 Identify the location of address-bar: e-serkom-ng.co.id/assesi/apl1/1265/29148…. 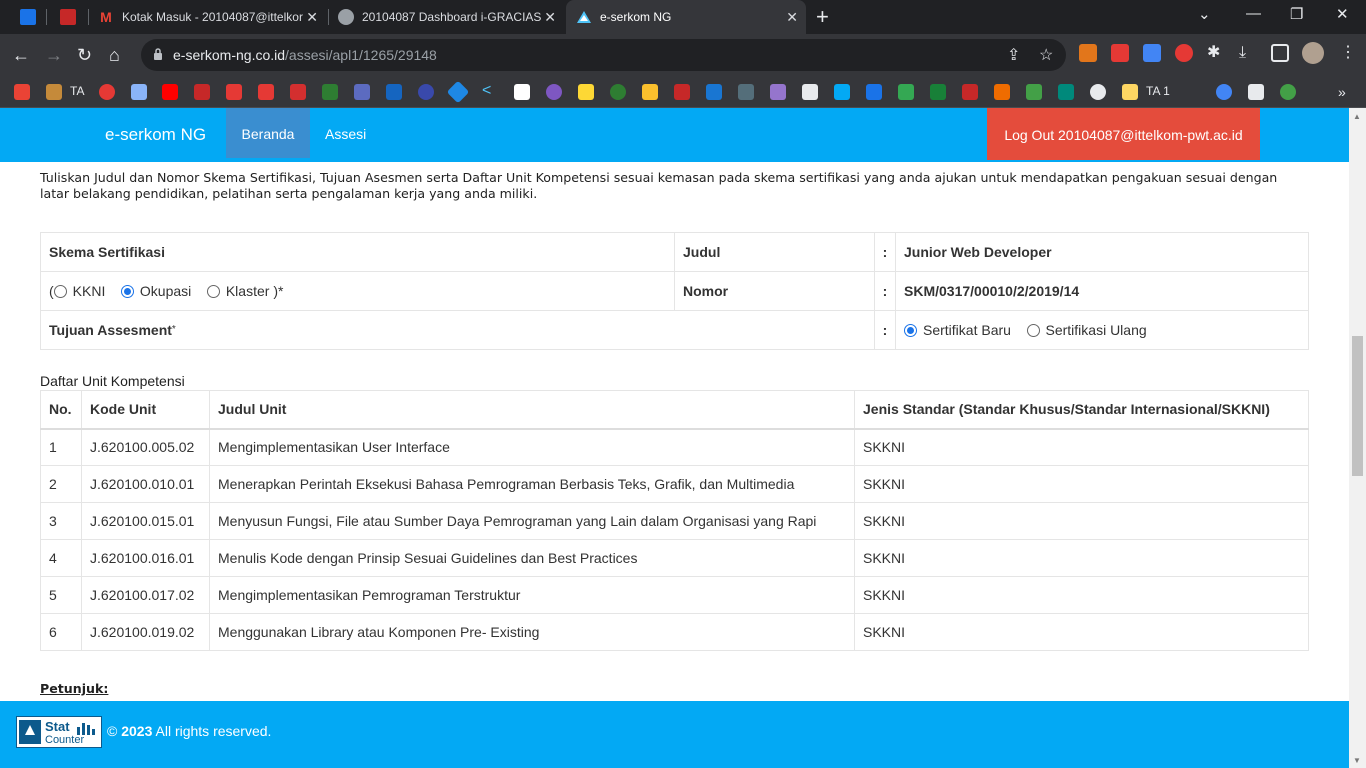
(603, 55).